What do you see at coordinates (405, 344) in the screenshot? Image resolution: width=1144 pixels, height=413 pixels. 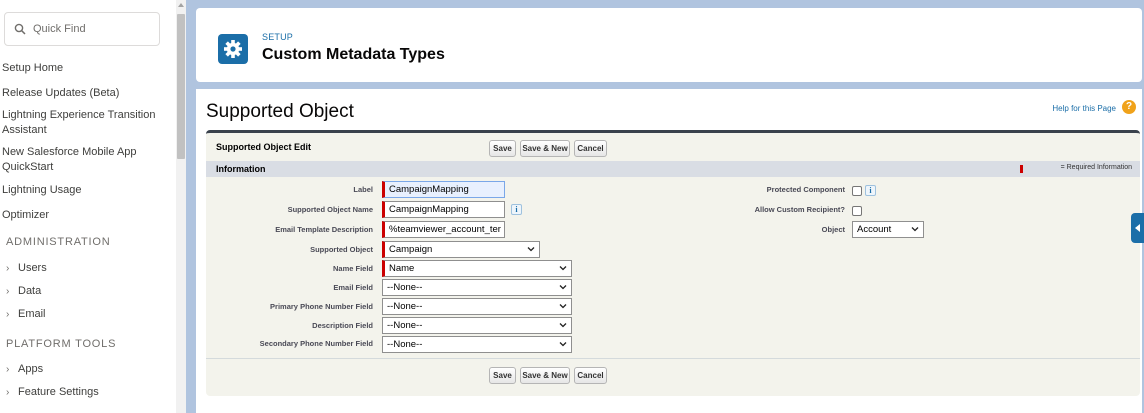 I see `secondary-phone-field-value: --None--` at bounding box center [405, 344].